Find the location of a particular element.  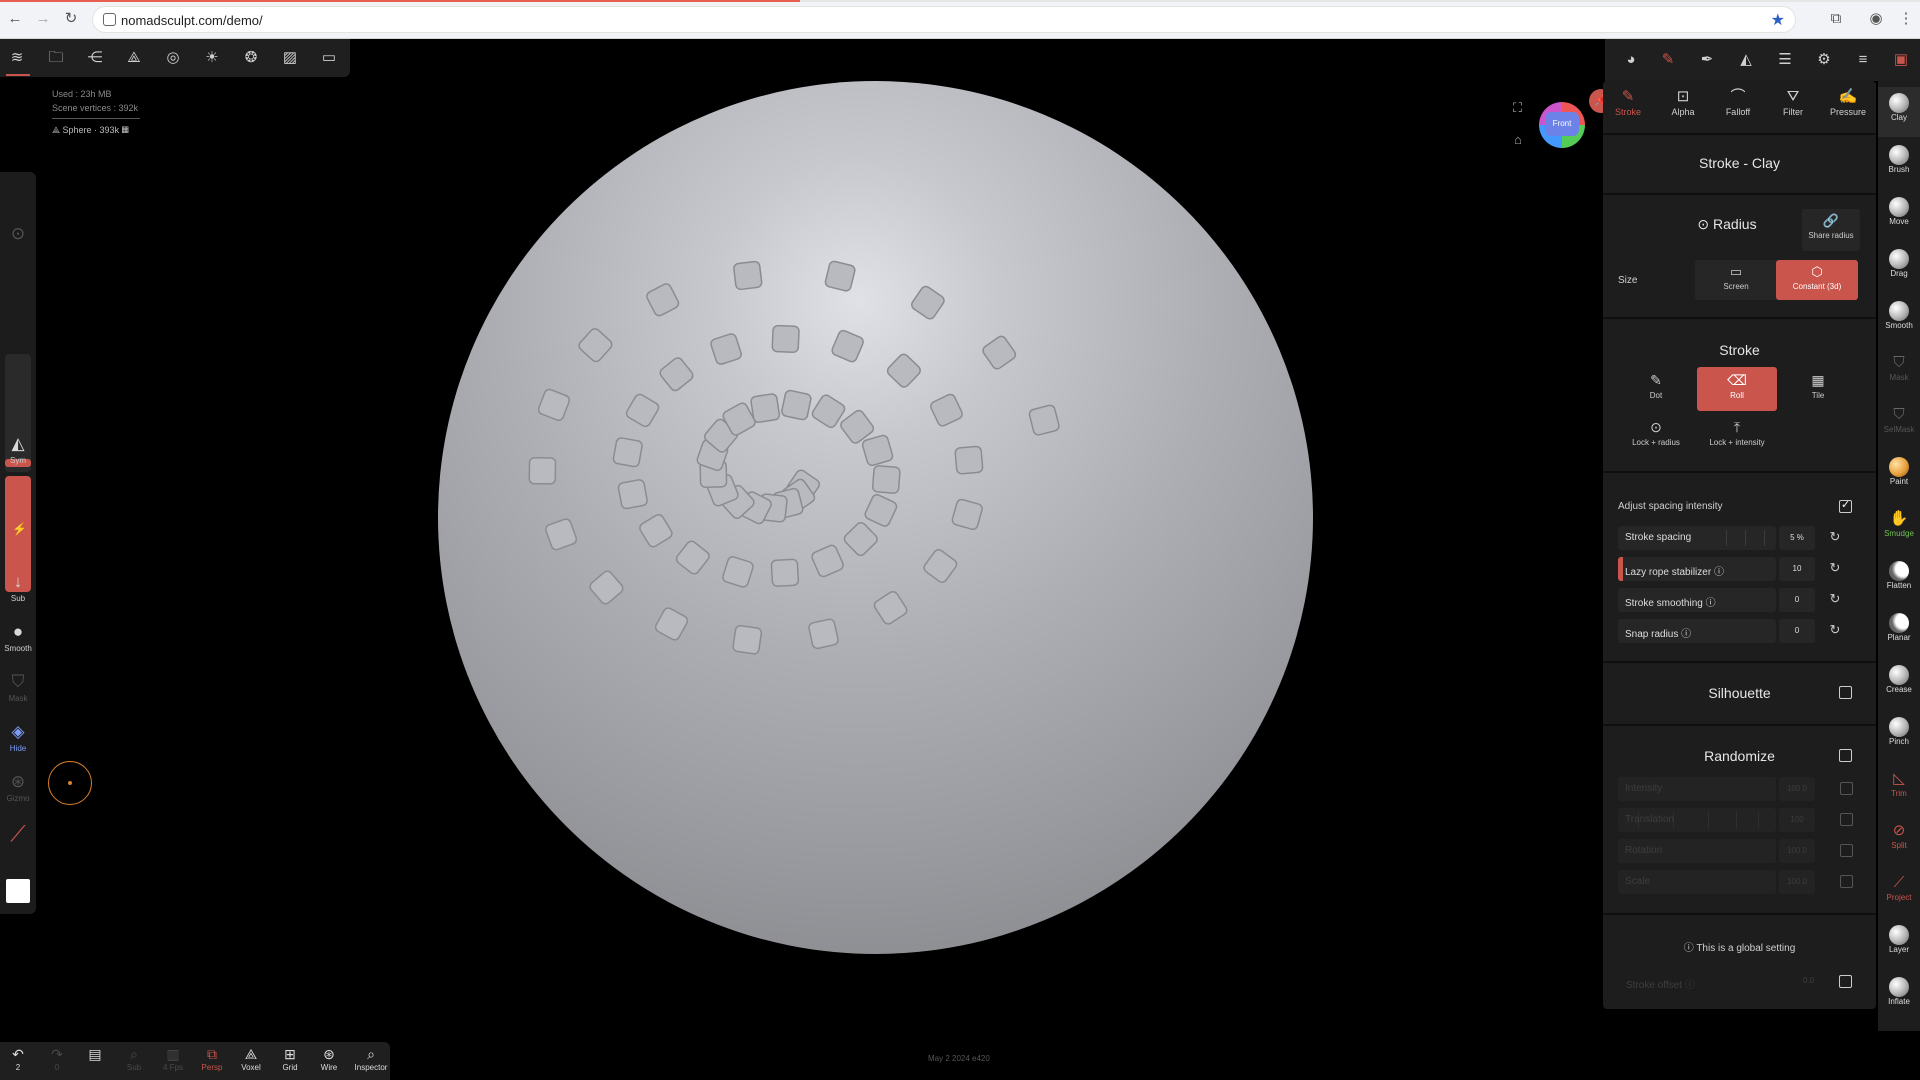

tool-smooth: Smooth is located at coordinates (1899, 320).